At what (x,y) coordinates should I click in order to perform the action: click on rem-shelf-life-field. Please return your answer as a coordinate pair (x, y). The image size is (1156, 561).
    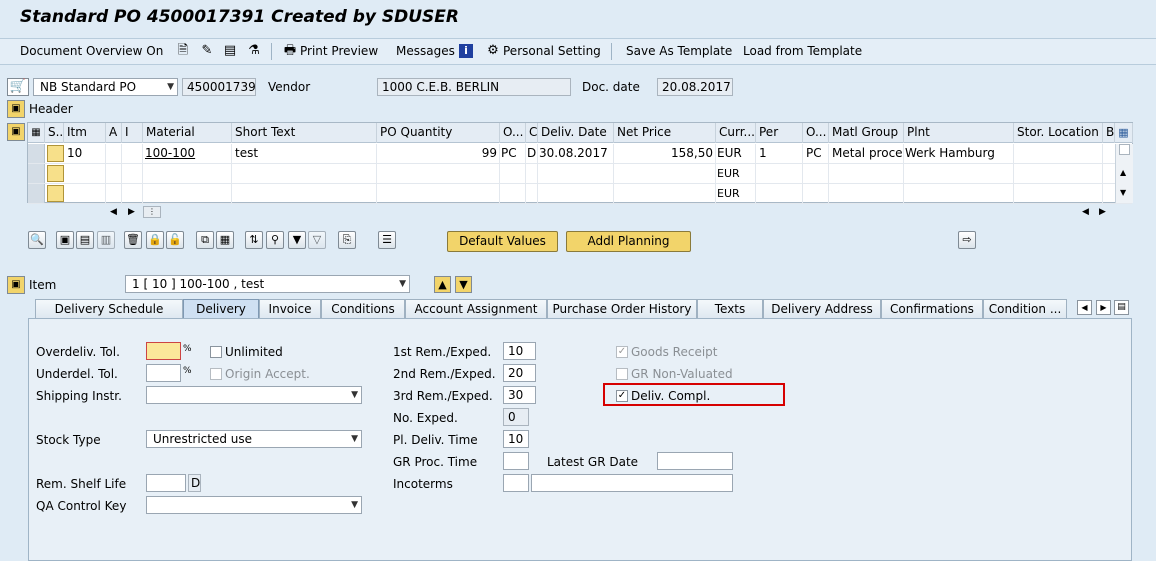
    Looking at the image, I should click on (166, 483).